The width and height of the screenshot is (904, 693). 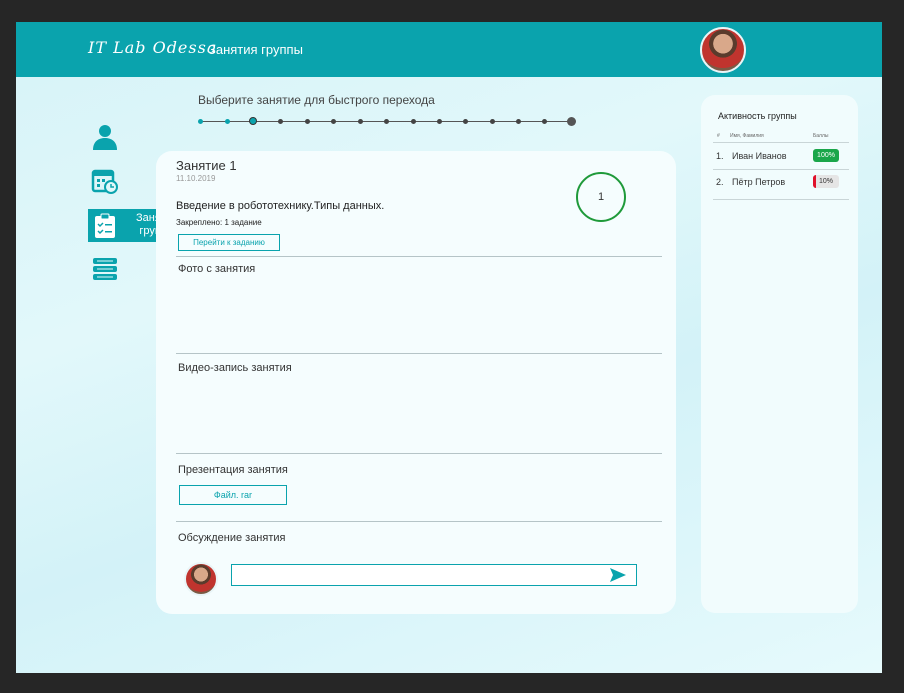 I want to click on stepper-label: Выберите занятие для быстрого перехода, so click(x=316, y=100).